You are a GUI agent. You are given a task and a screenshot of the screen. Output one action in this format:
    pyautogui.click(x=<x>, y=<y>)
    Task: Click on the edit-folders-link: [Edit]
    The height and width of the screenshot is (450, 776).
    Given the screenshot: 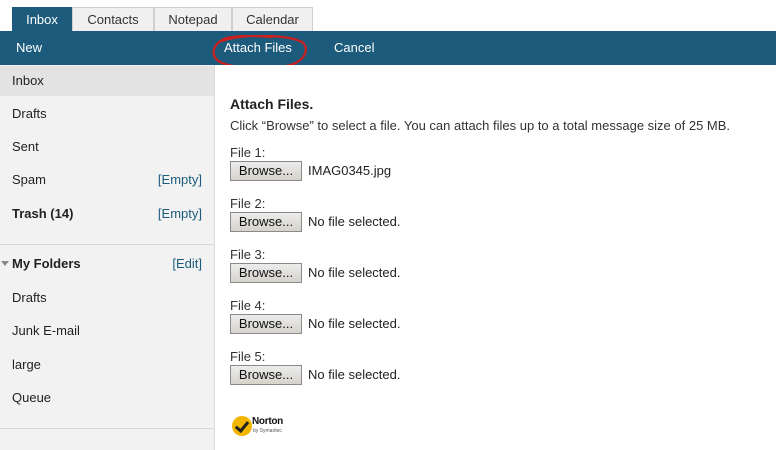 What is the action you would take?
    pyautogui.click(x=187, y=264)
    